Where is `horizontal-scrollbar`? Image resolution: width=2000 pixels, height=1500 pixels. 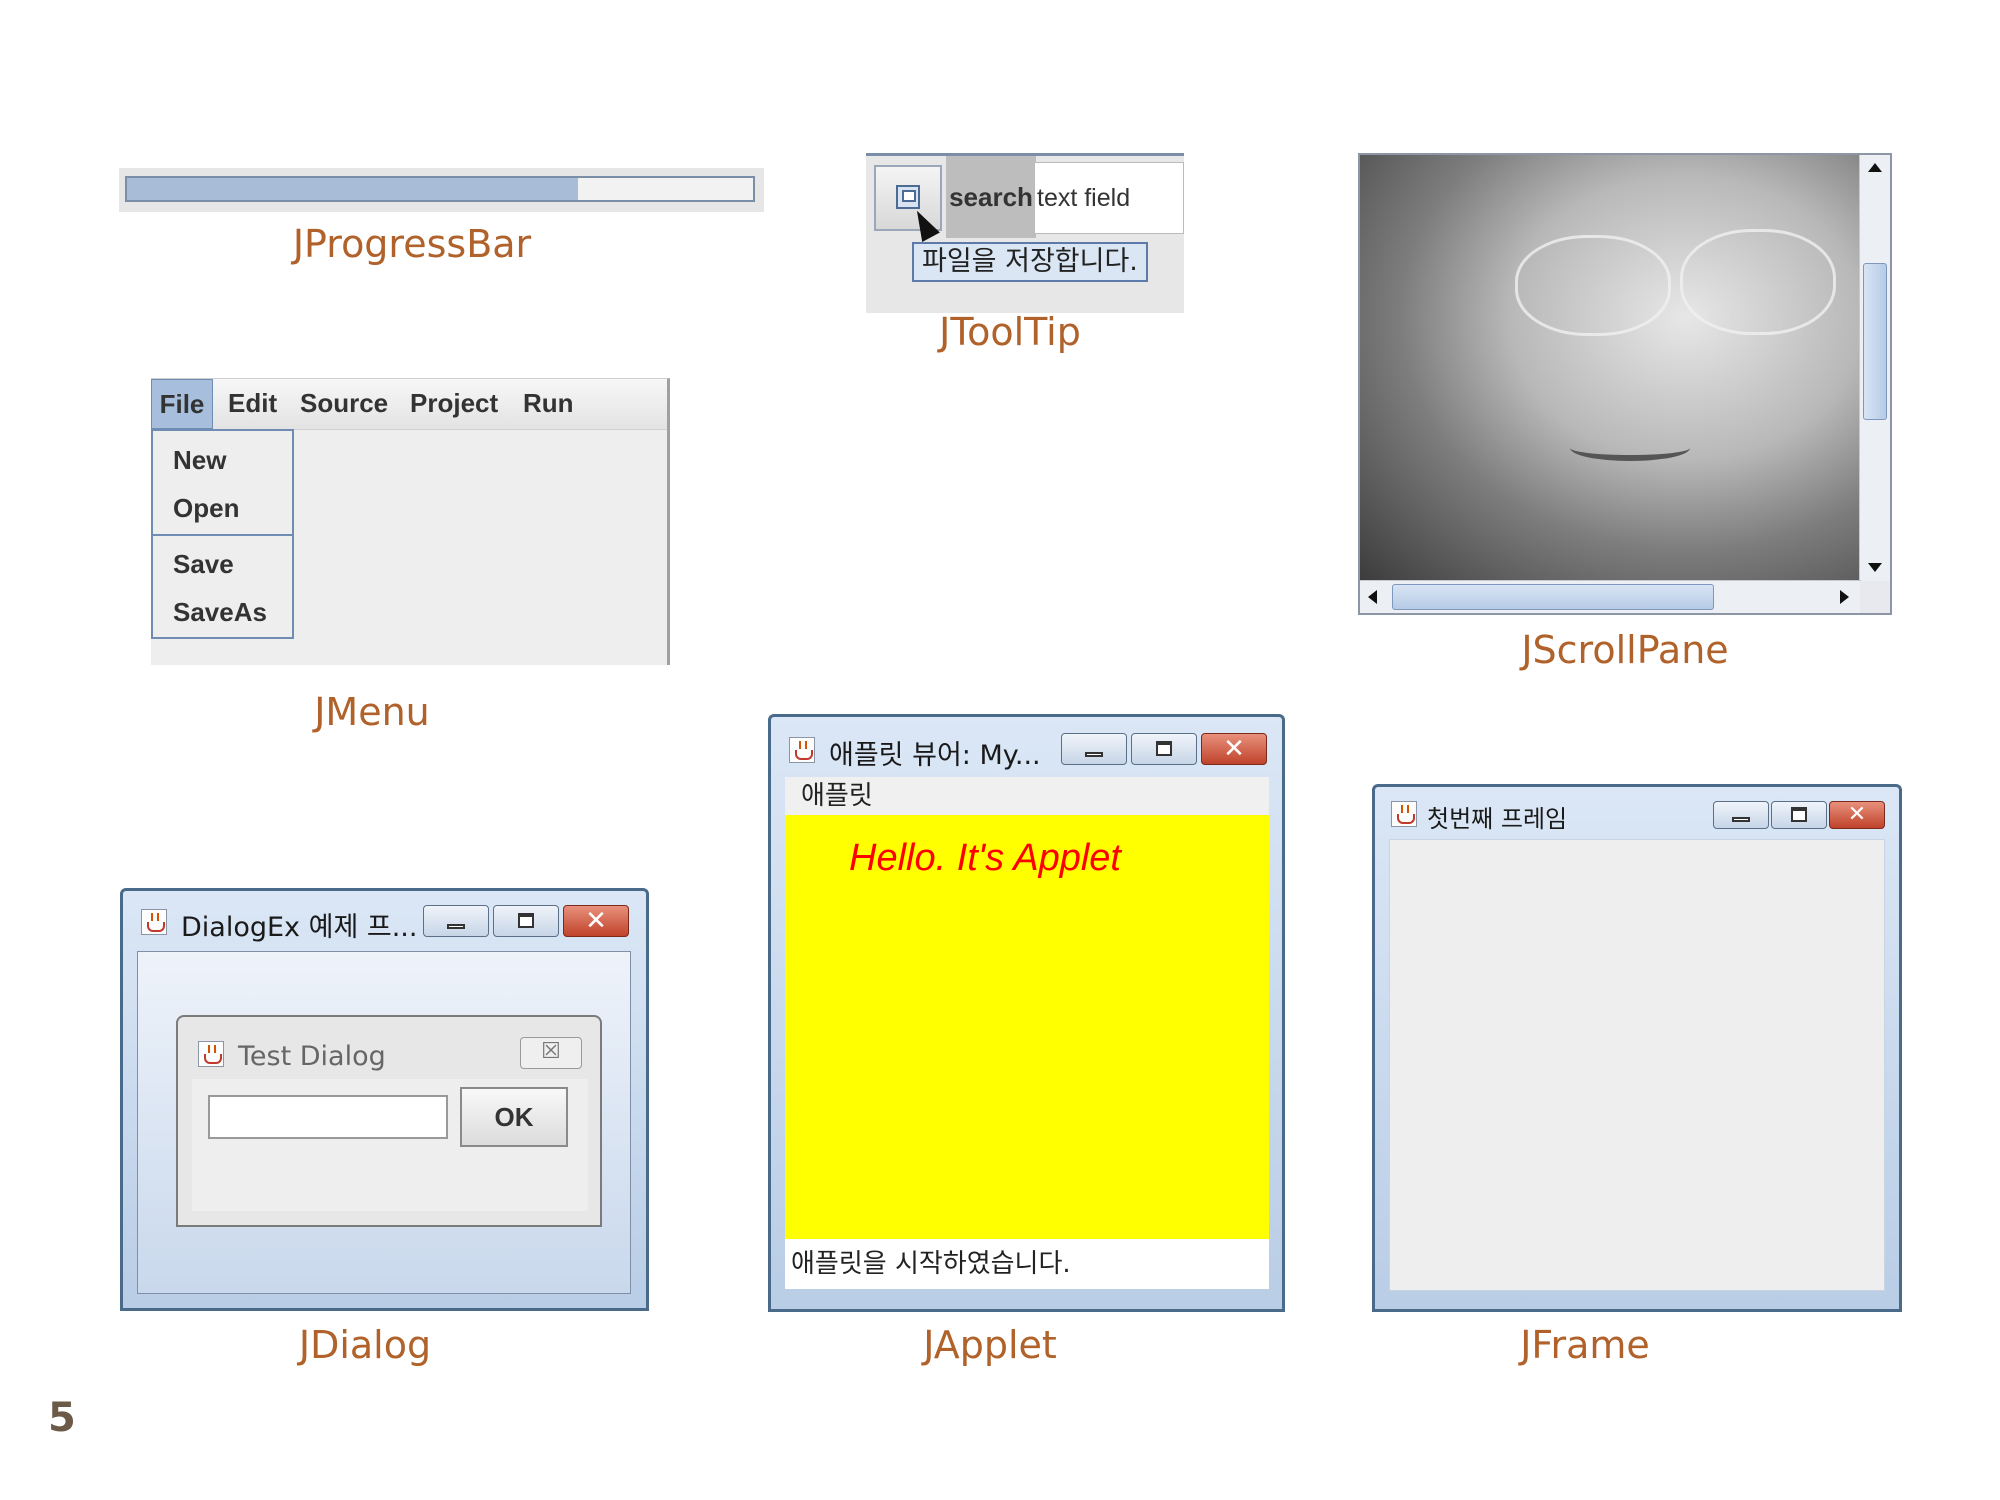 horizontal-scrollbar is located at coordinates (1610, 596).